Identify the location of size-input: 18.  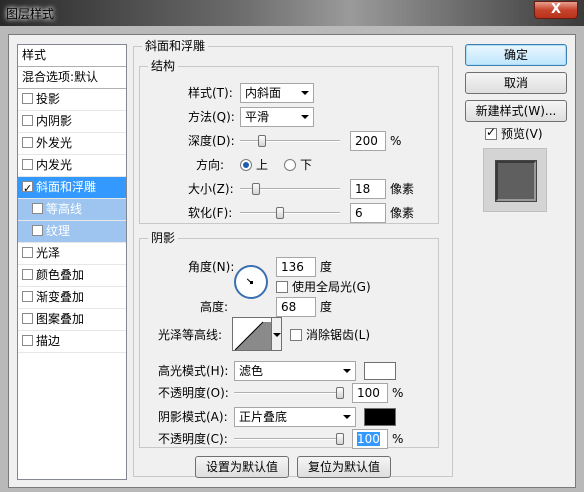
(368, 189).